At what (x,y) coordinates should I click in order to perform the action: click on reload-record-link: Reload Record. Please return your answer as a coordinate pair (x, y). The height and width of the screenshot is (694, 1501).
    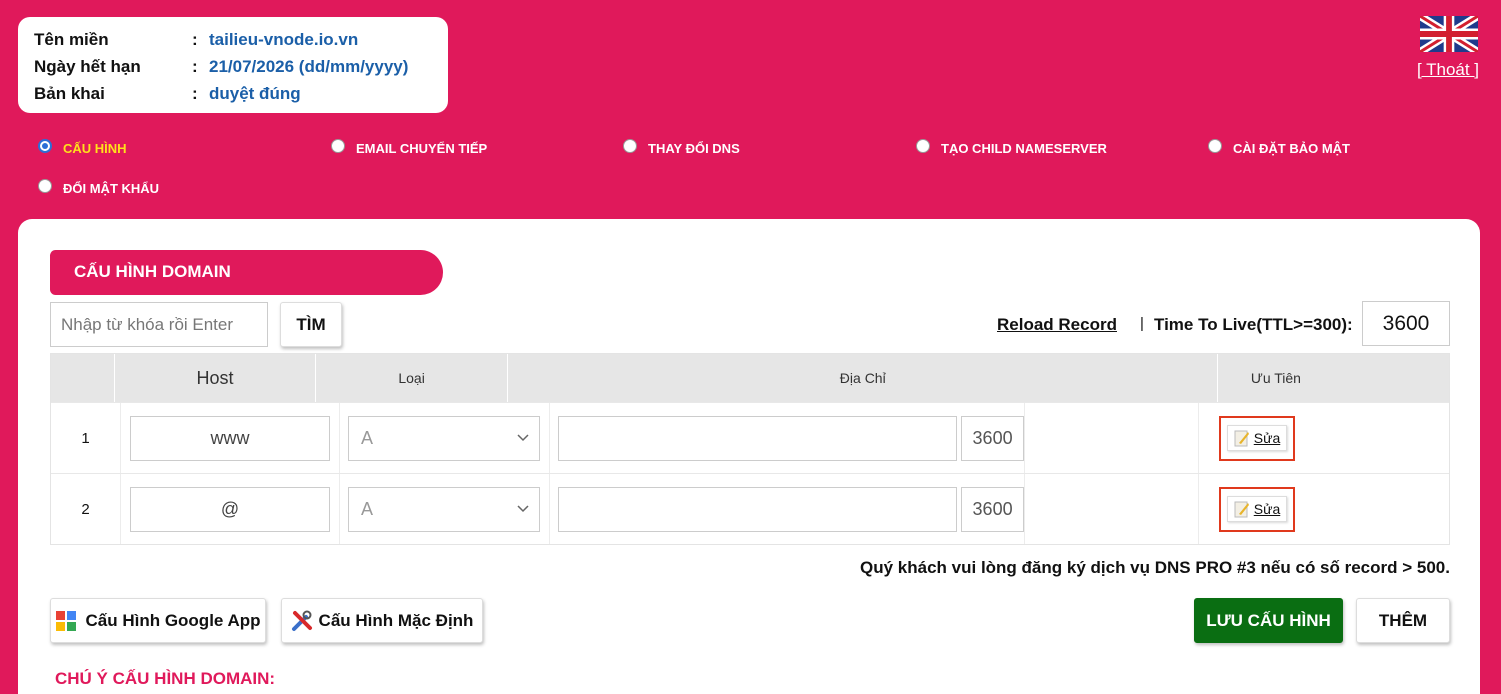
    Looking at the image, I should click on (1057, 325).